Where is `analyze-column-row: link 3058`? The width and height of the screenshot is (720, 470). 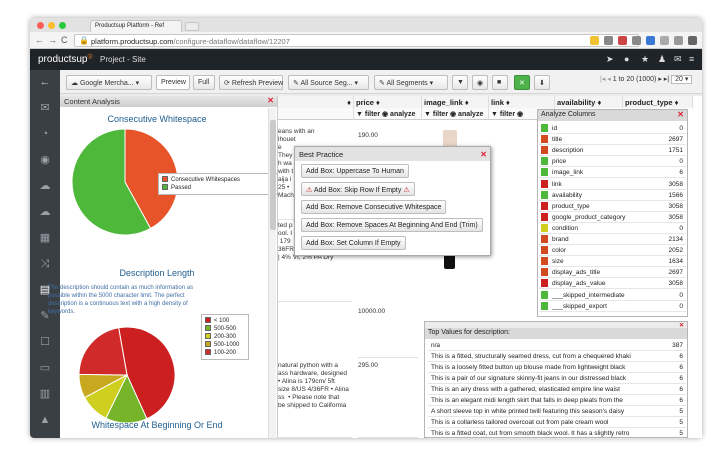
analyze-column-row: link 3058 is located at coordinates (612, 184).